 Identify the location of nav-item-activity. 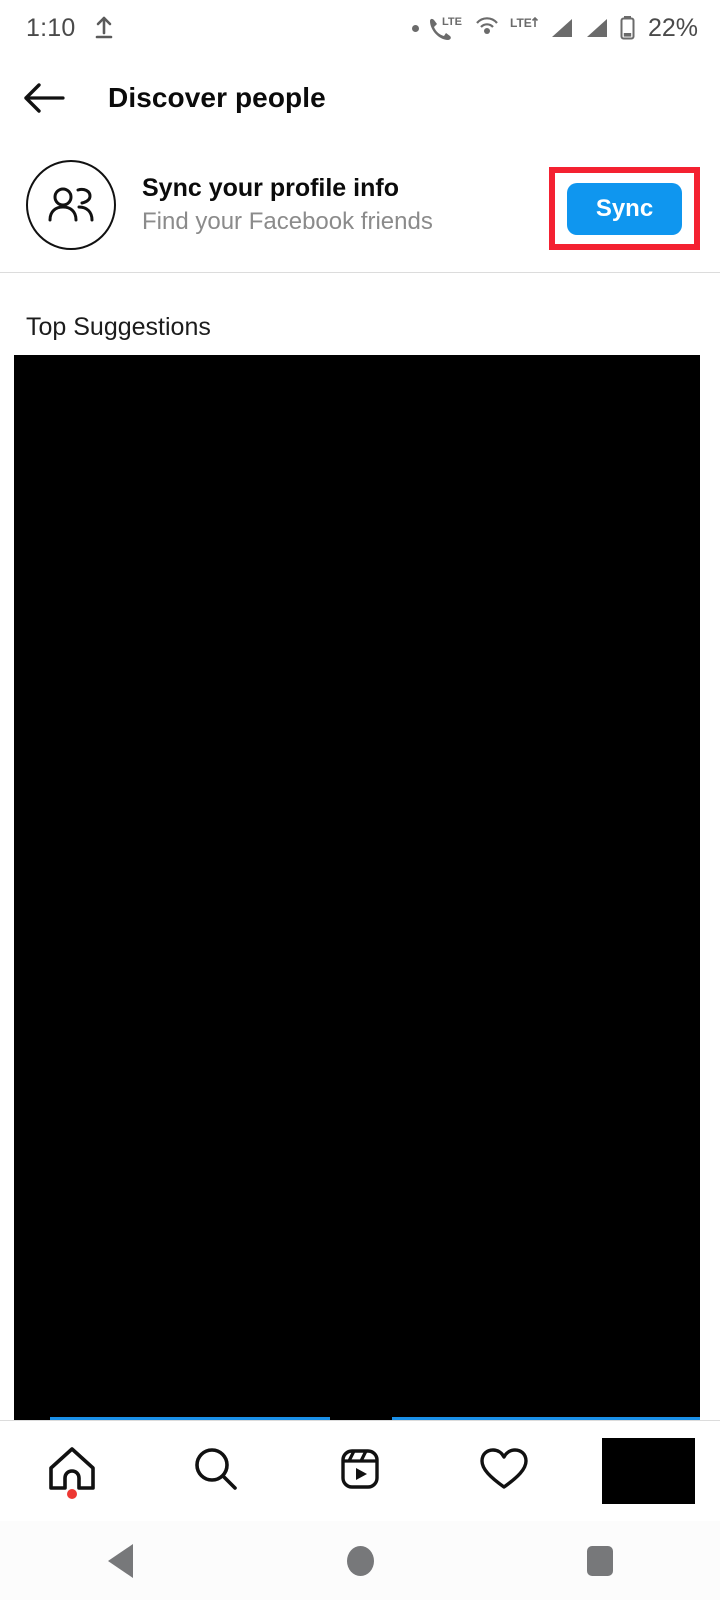
(504, 1471).